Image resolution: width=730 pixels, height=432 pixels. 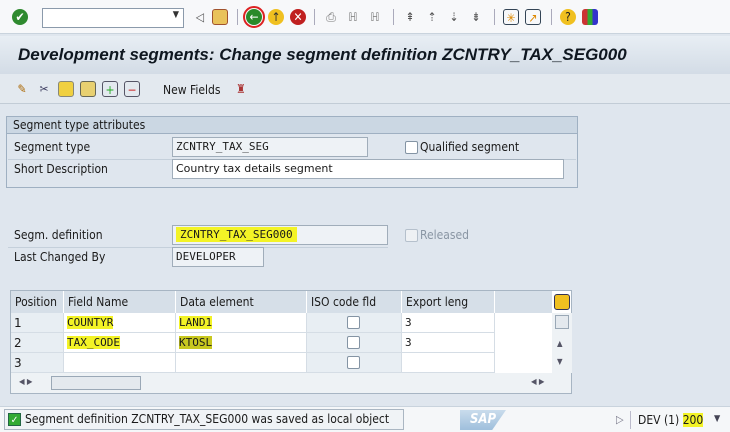 What do you see at coordinates (444, 235) in the screenshot?
I see `released-label: Released` at bounding box center [444, 235].